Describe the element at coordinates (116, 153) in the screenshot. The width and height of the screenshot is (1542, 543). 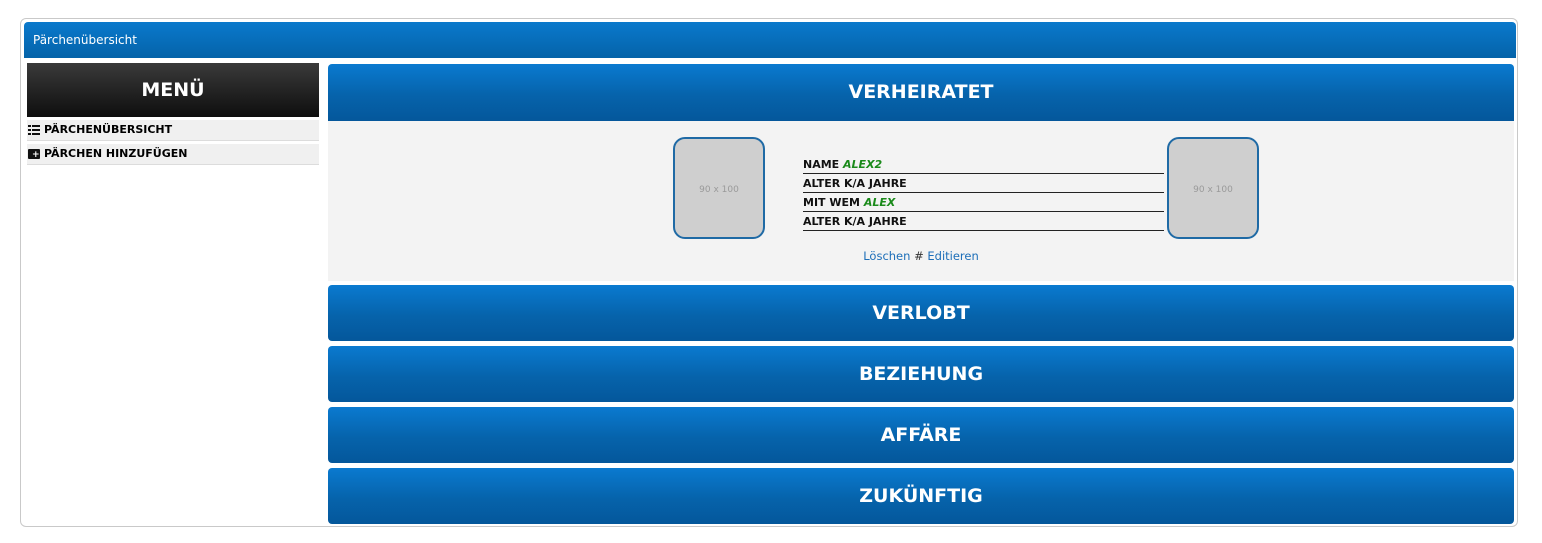
I see `menu-item-label: PÄRCHEN HINZUFÜGEN` at that location.